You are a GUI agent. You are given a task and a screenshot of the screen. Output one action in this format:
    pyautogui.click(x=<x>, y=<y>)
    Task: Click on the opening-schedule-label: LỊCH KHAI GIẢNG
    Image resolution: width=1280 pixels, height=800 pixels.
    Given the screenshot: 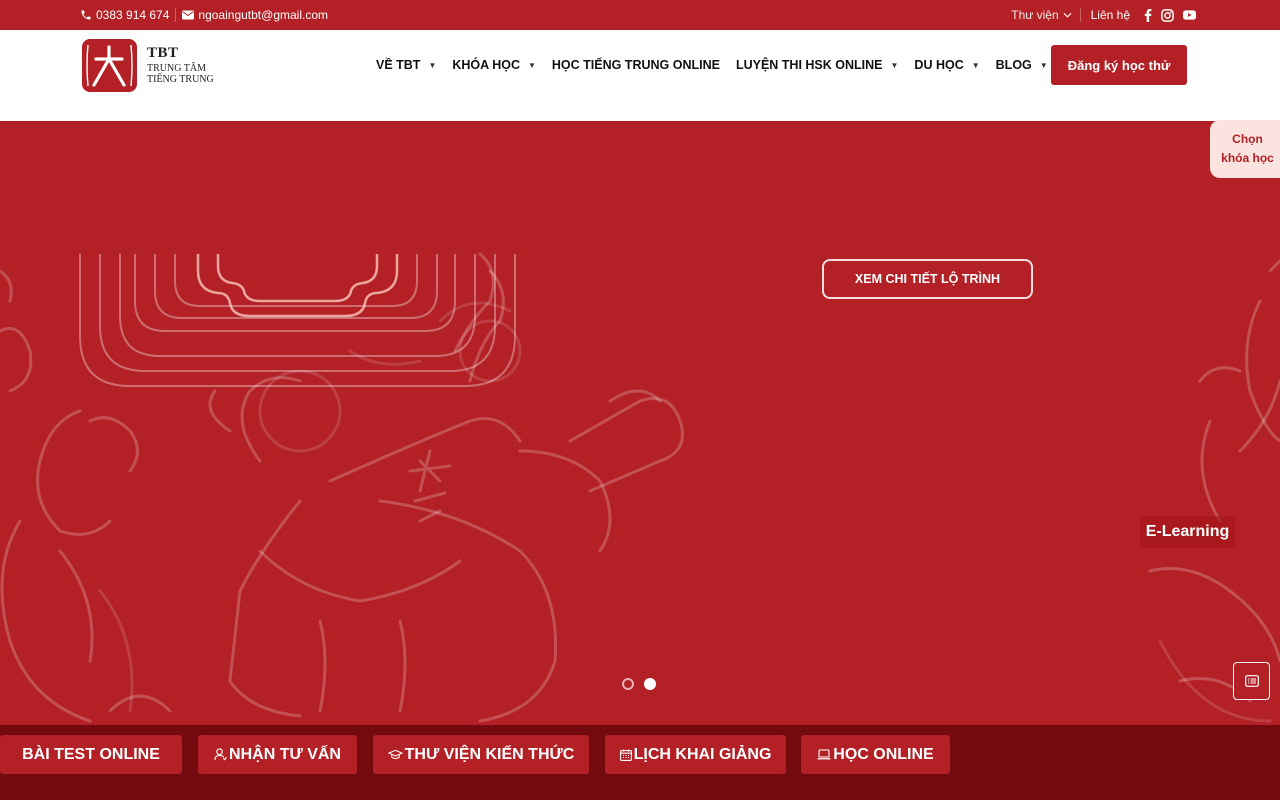 What is the action you would take?
    pyautogui.click(x=702, y=754)
    